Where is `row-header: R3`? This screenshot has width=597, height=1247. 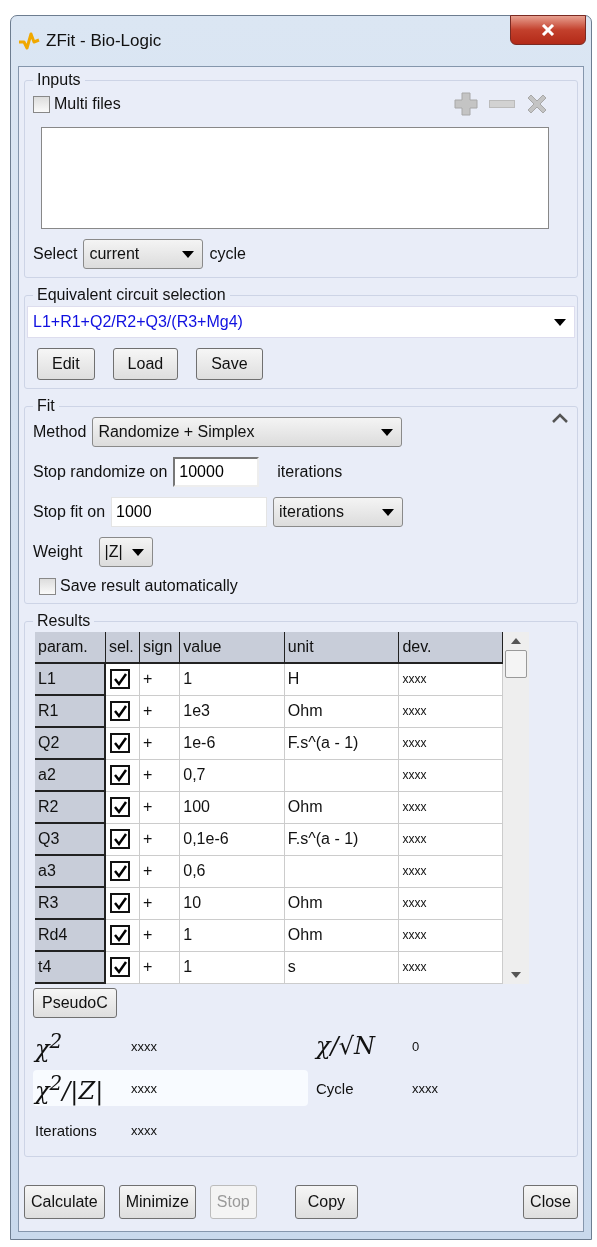
row-header: R3 is located at coordinates (70, 903).